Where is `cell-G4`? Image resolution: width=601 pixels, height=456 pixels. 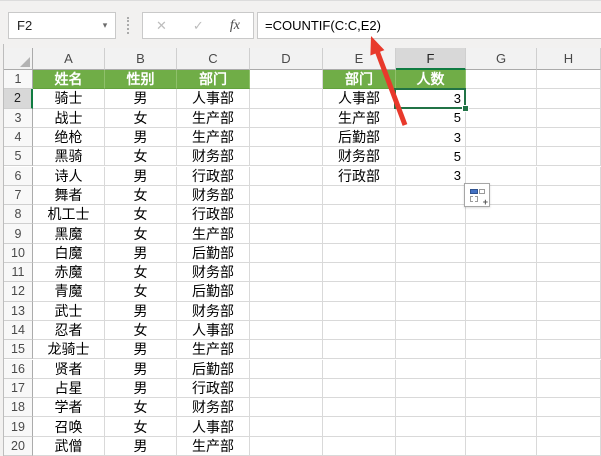 cell-G4 is located at coordinates (501, 137).